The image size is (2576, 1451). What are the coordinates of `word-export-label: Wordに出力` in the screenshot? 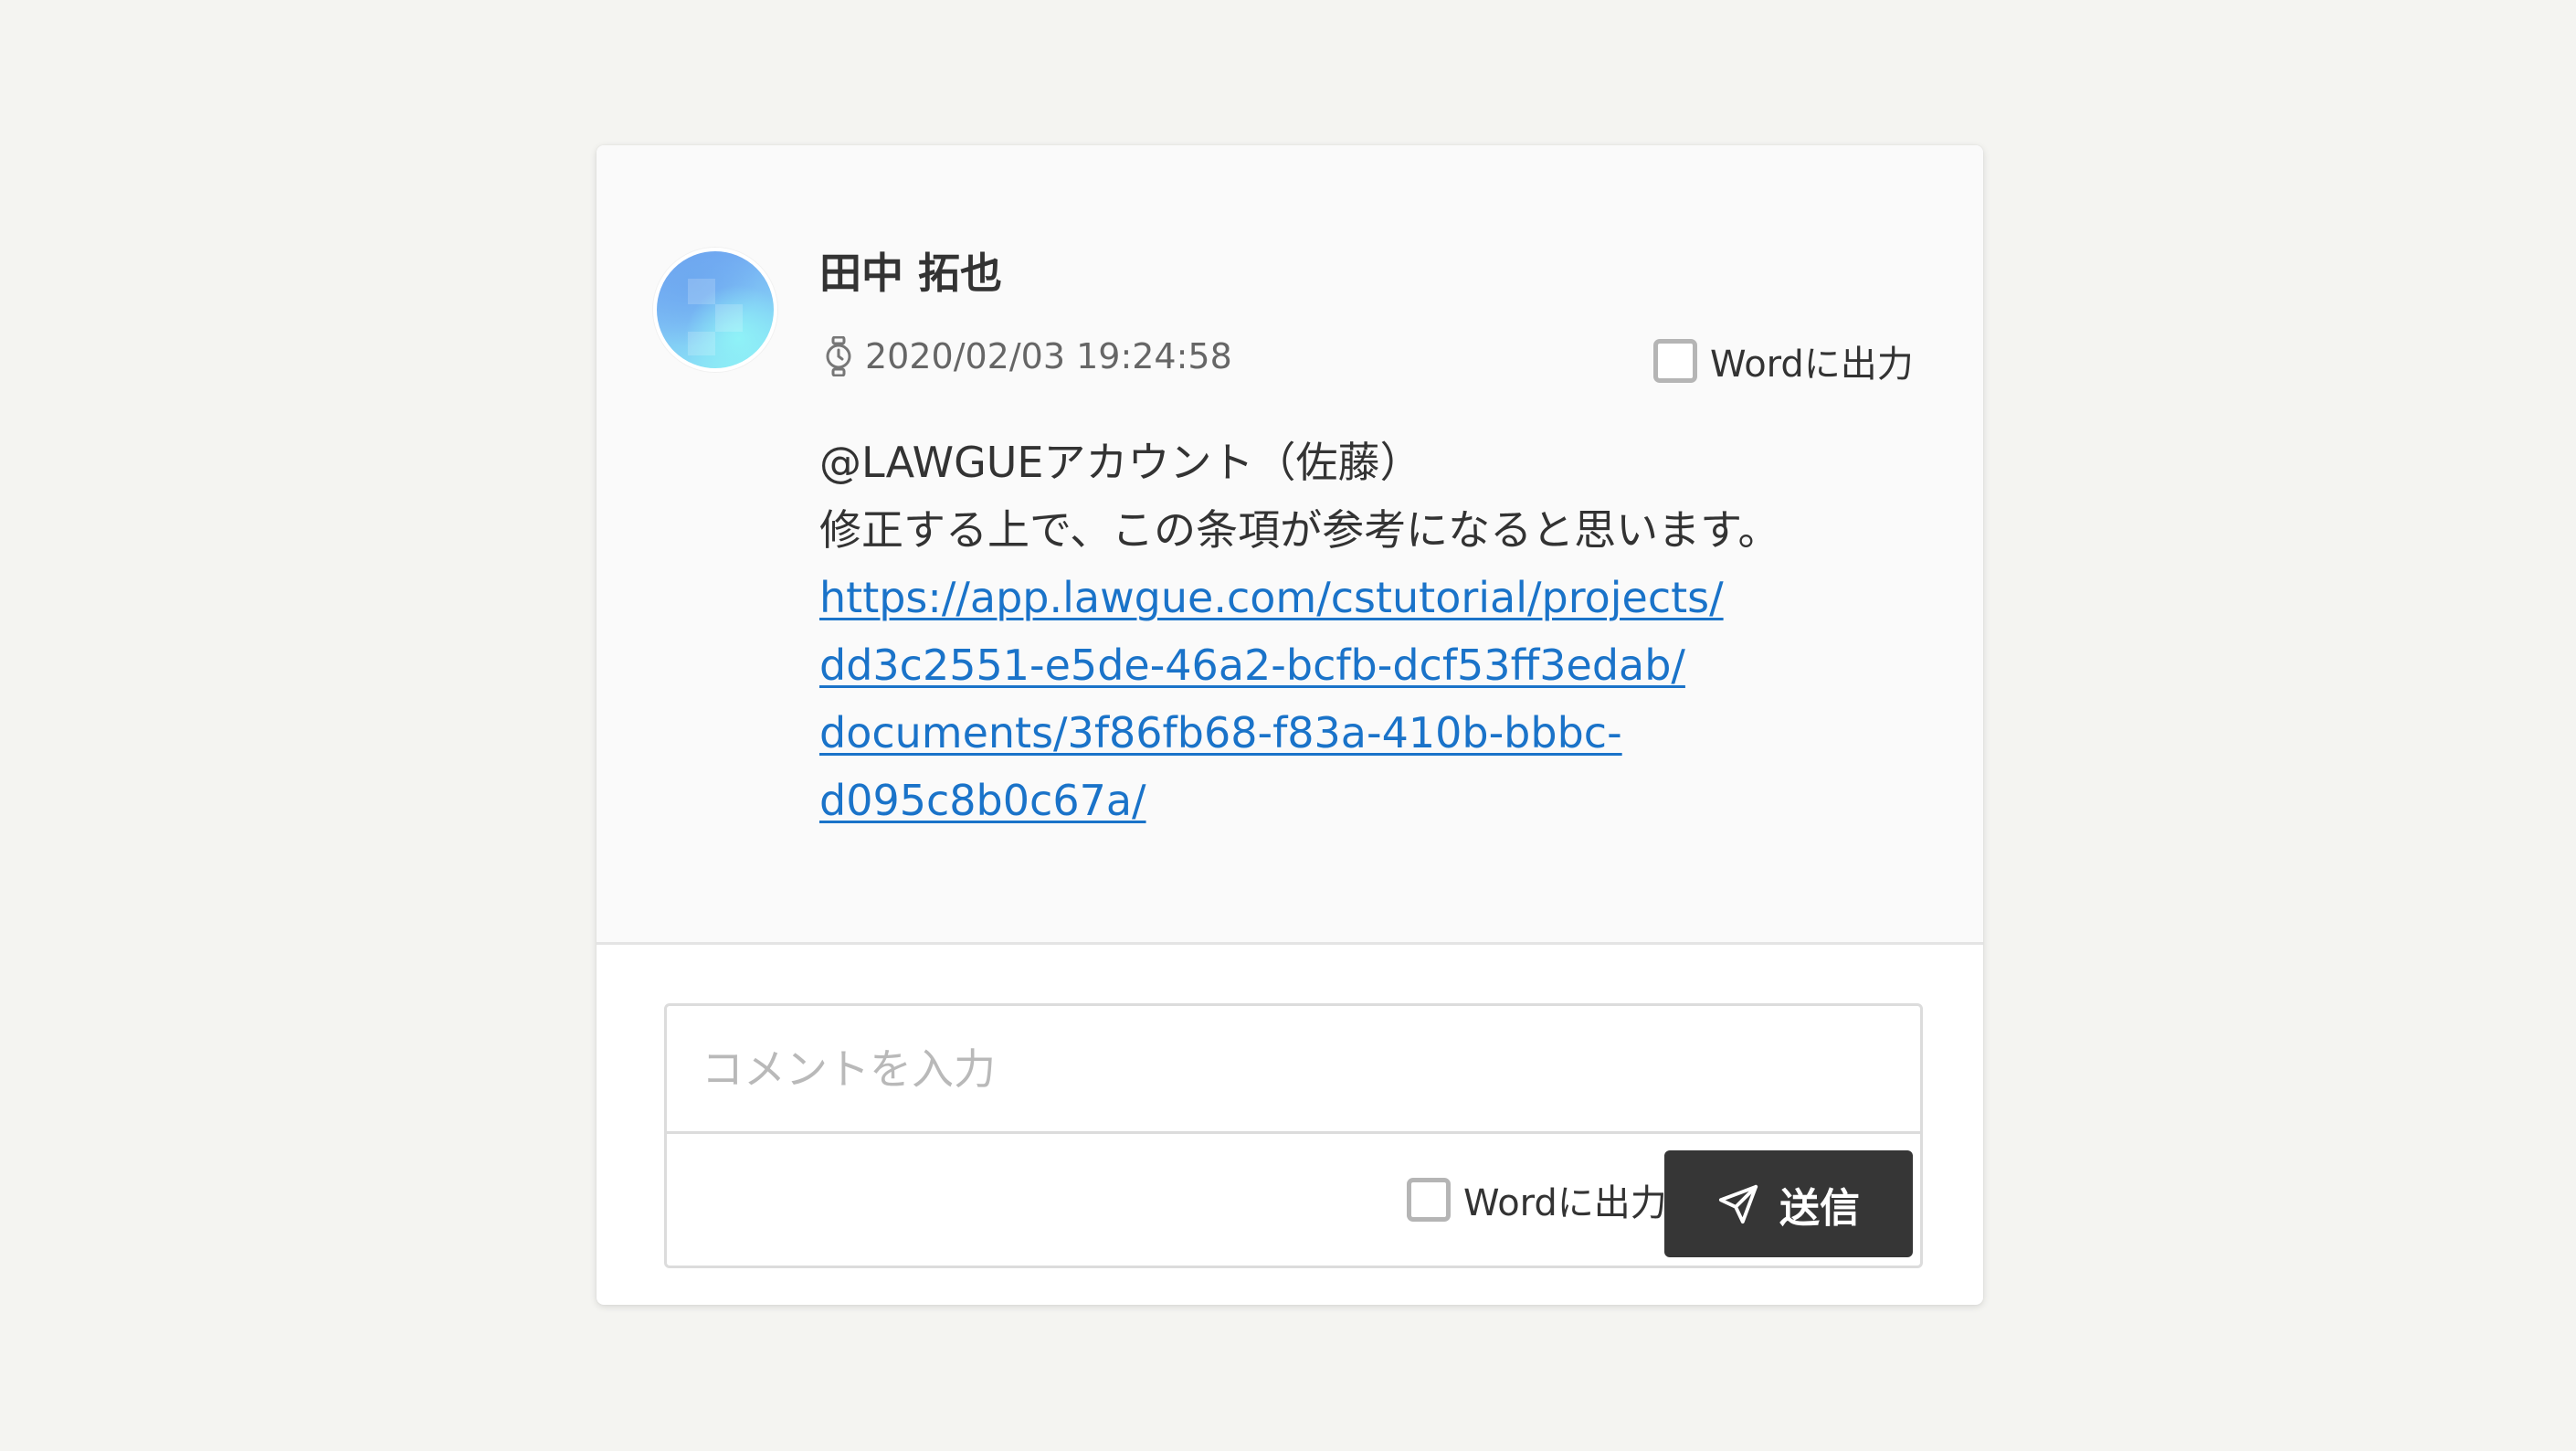 It's located at (1812, 365).